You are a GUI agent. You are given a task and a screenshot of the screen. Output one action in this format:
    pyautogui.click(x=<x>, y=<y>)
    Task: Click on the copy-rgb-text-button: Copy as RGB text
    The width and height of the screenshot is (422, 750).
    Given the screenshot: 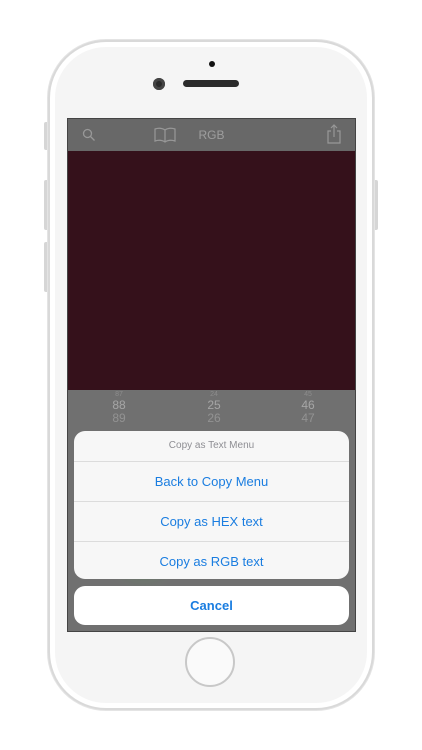 What is the action you would take?
    pyautogui.click(x=211, y=560)
    